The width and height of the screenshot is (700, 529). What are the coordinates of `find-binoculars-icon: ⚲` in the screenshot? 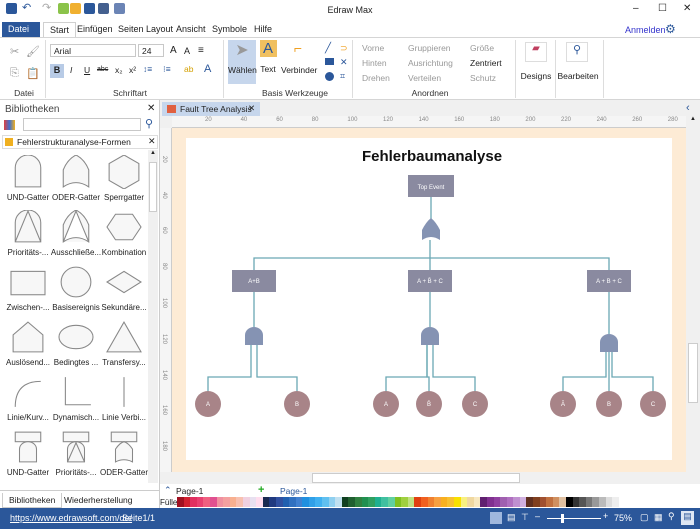 It's located at (577, 52).